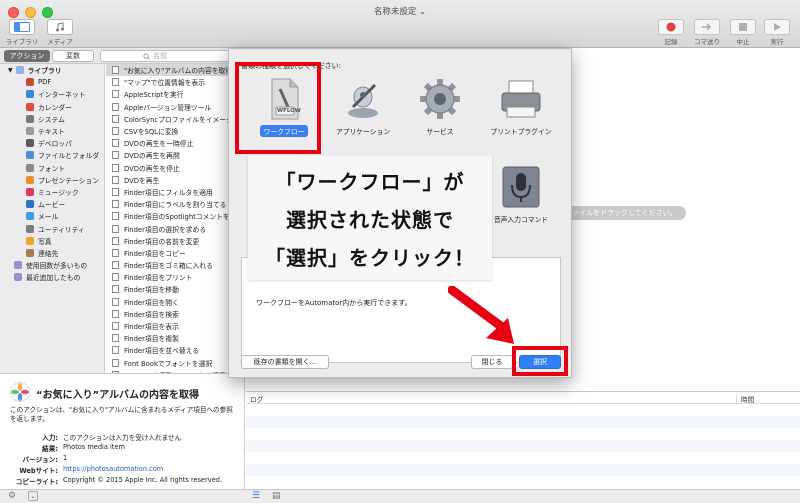 The width and height of the screenshot is (800, 503). What do you see at coordinates (745, 399) in the screenshot?
I see `time-column-header: 時間` at bounding box center [745, 399].